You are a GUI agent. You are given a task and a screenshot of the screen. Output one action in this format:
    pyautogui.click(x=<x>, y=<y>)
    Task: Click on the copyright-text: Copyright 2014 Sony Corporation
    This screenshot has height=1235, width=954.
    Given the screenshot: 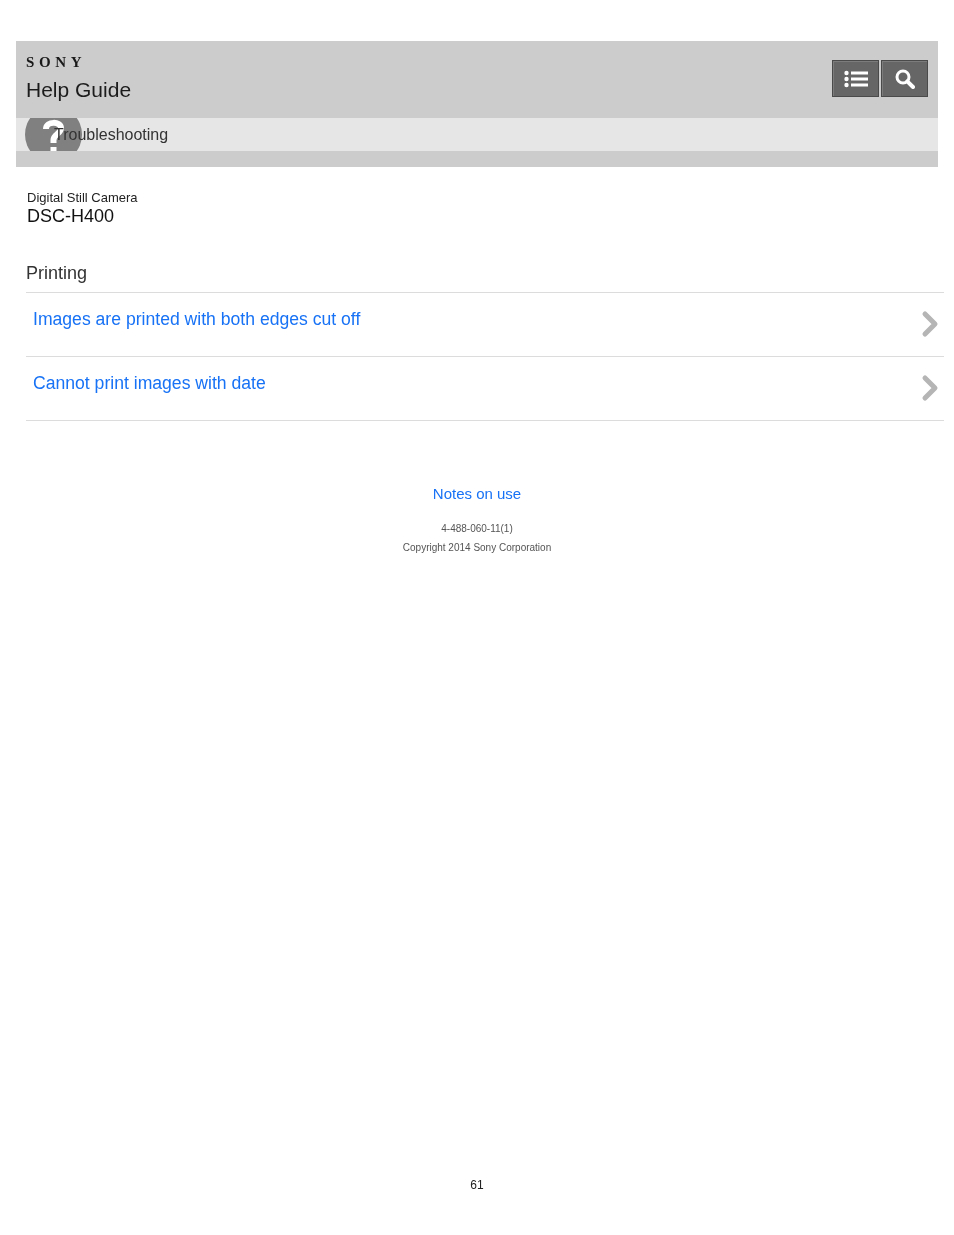 What is the action you would take?
    pyautogui.click(x=477, y=548)
    